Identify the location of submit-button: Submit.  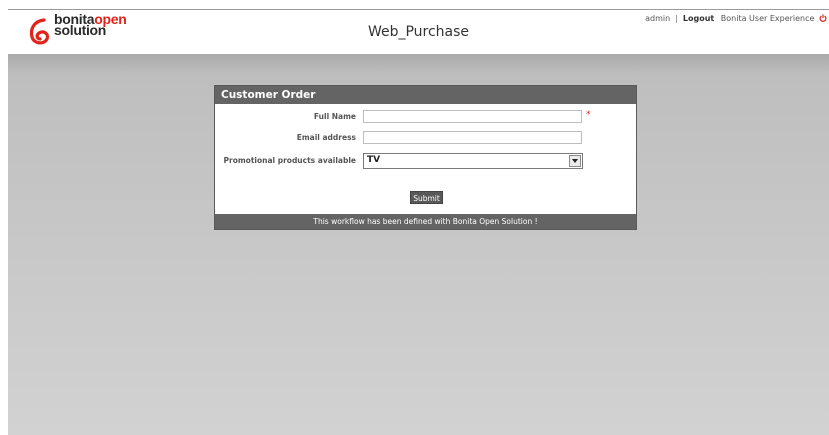
(426, 197).